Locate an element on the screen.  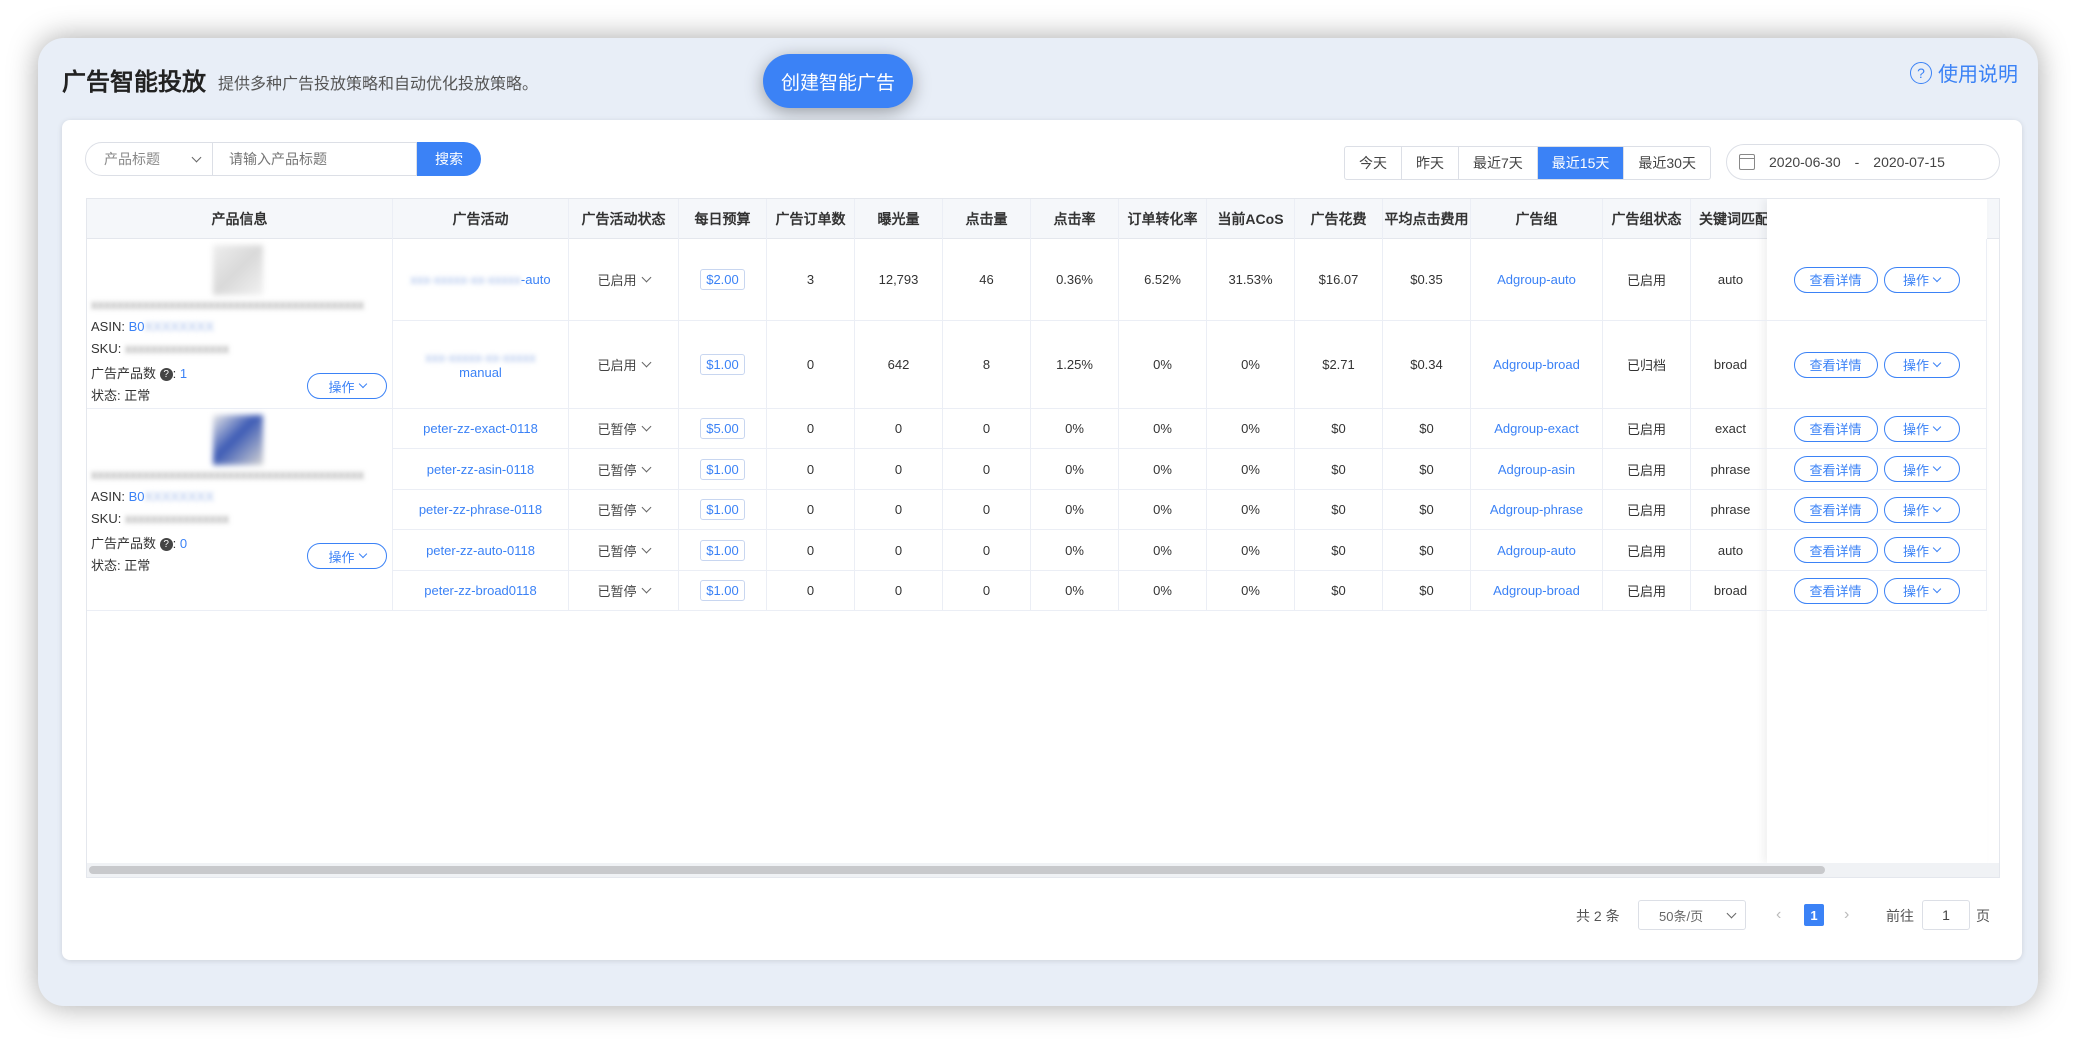
next-page-icon: › is located at coordinates (1846, 915).